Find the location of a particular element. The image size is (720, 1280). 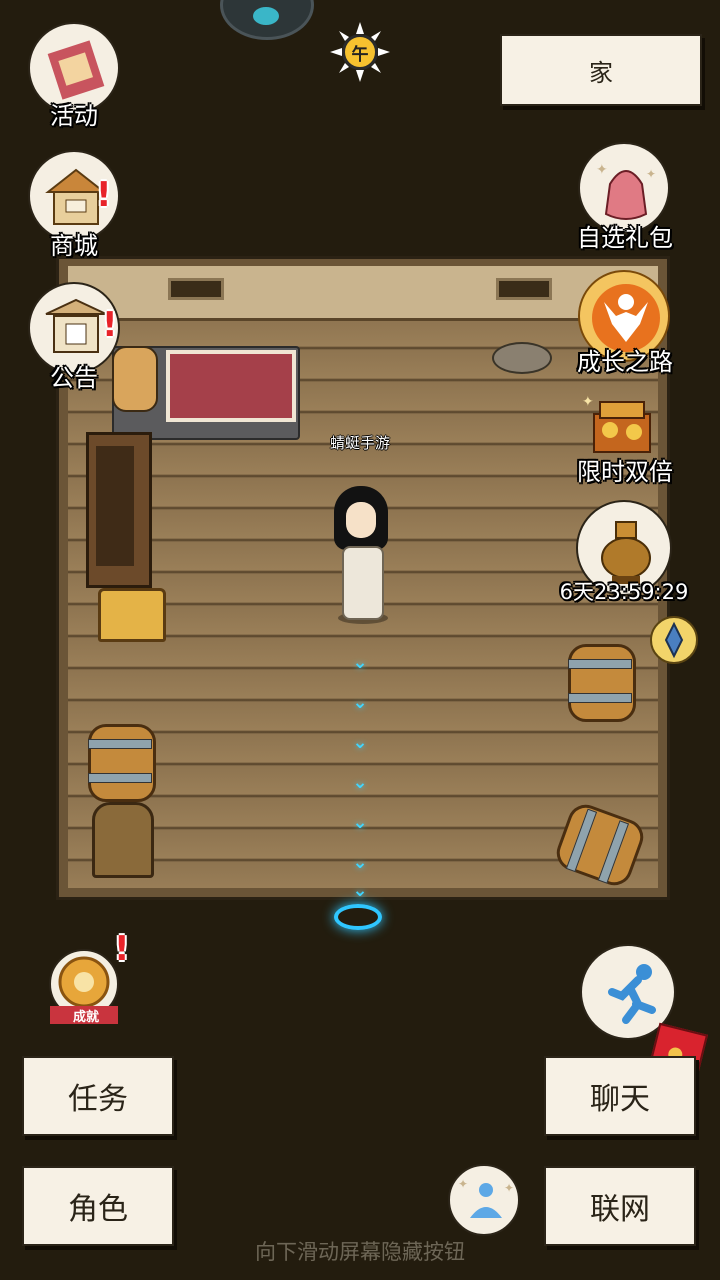

meditation-icon: ✦ ✦ is located at coordinates (486, 1197).